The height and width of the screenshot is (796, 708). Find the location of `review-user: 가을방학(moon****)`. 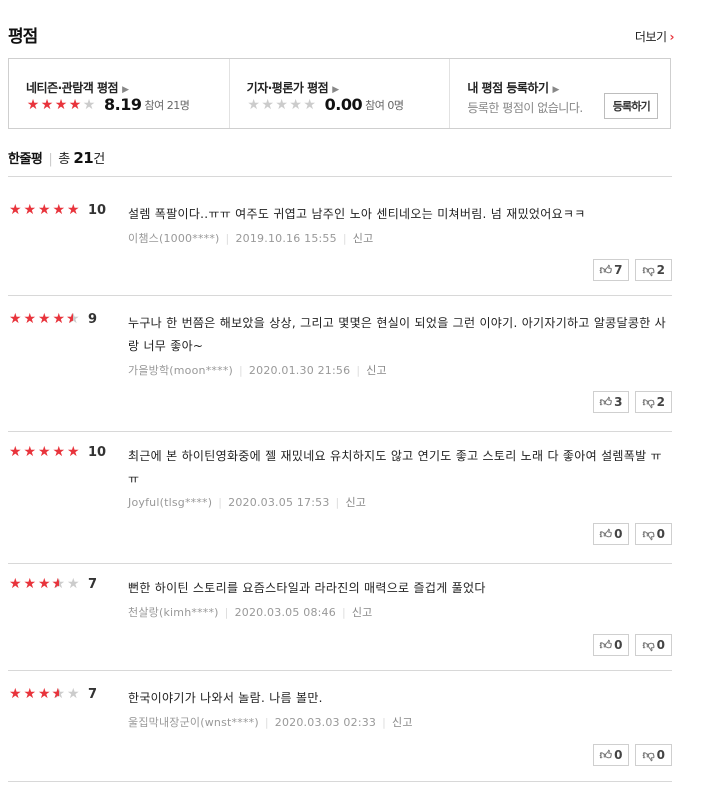

review-user: 가을방학(moon****) is located at coordinates (180, 370).